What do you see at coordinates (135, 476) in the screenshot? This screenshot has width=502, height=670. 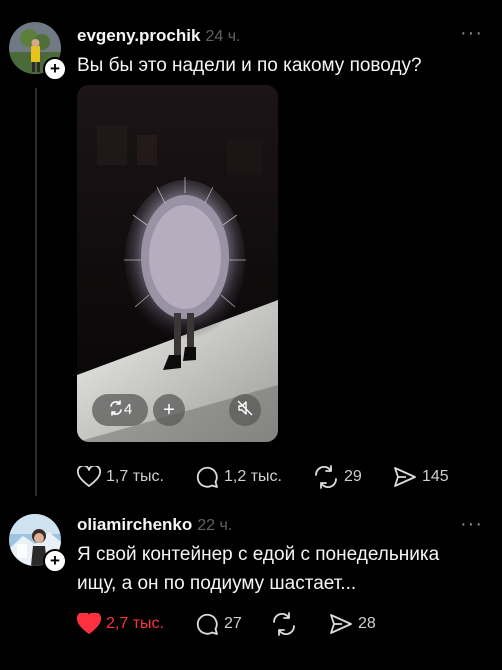 I see `like-count: 1,7 тыс.` at bounding box center [135, 476].